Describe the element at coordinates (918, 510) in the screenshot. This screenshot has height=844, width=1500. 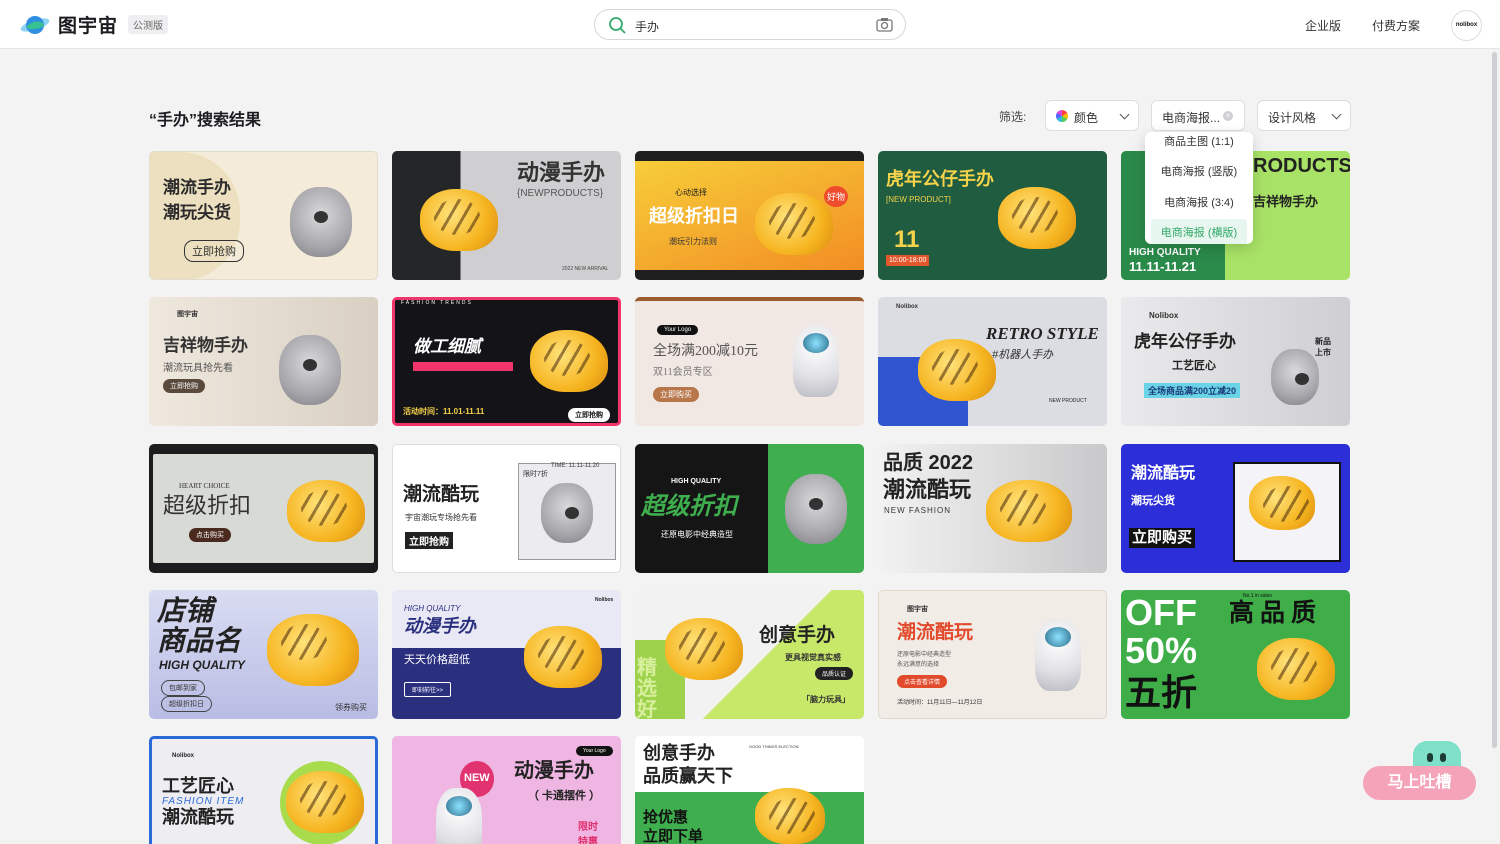
I see `card-subtitle: NEW FASHION` at that location.